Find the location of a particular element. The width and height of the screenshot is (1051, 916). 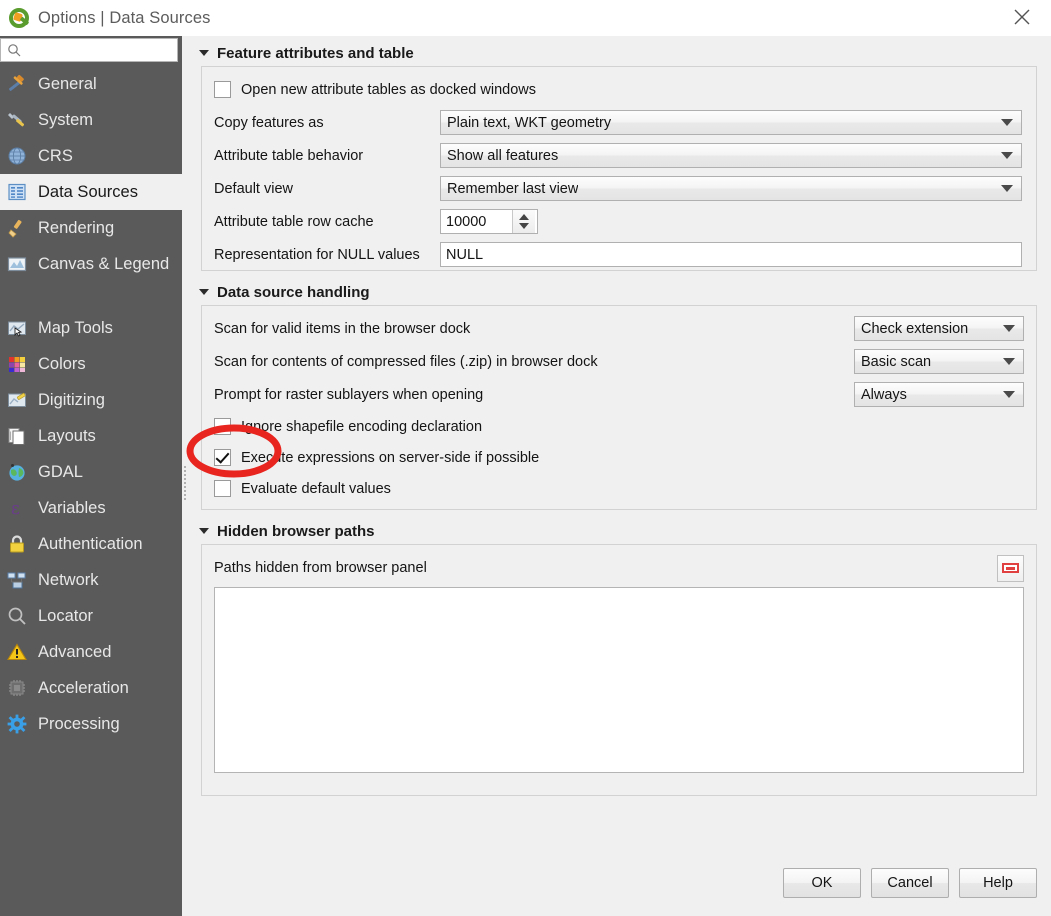

search-box is located at coordinates (89, 50).